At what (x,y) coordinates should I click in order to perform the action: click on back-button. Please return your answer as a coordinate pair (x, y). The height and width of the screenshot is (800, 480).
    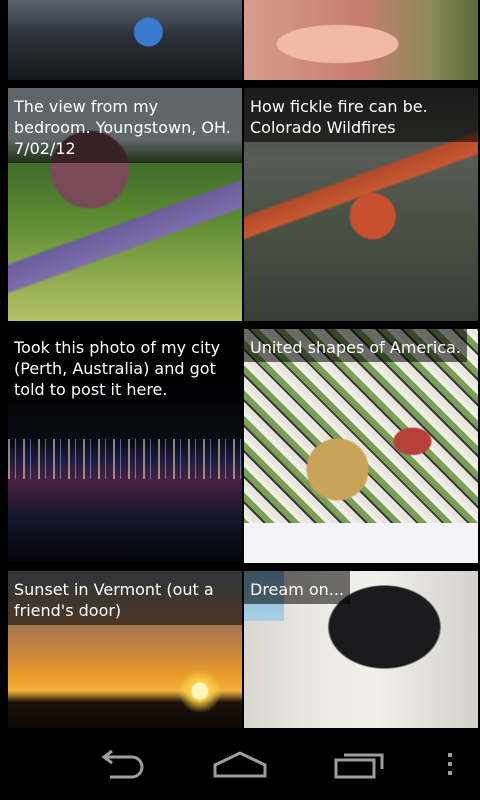
    Looking at the image, I should click on (120, 764).